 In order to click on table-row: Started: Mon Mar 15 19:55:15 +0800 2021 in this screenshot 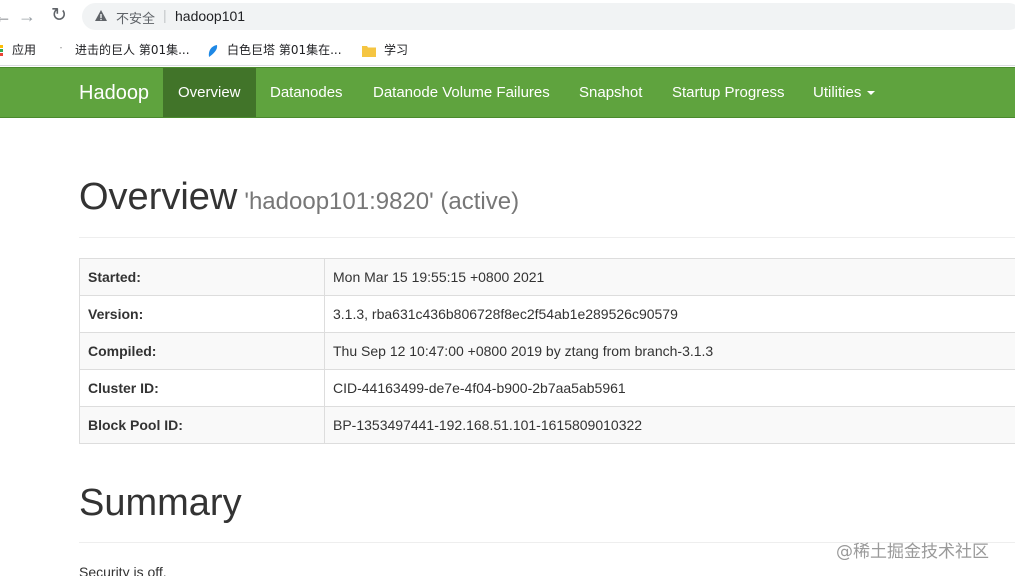, I will do `click(547, 277)`.